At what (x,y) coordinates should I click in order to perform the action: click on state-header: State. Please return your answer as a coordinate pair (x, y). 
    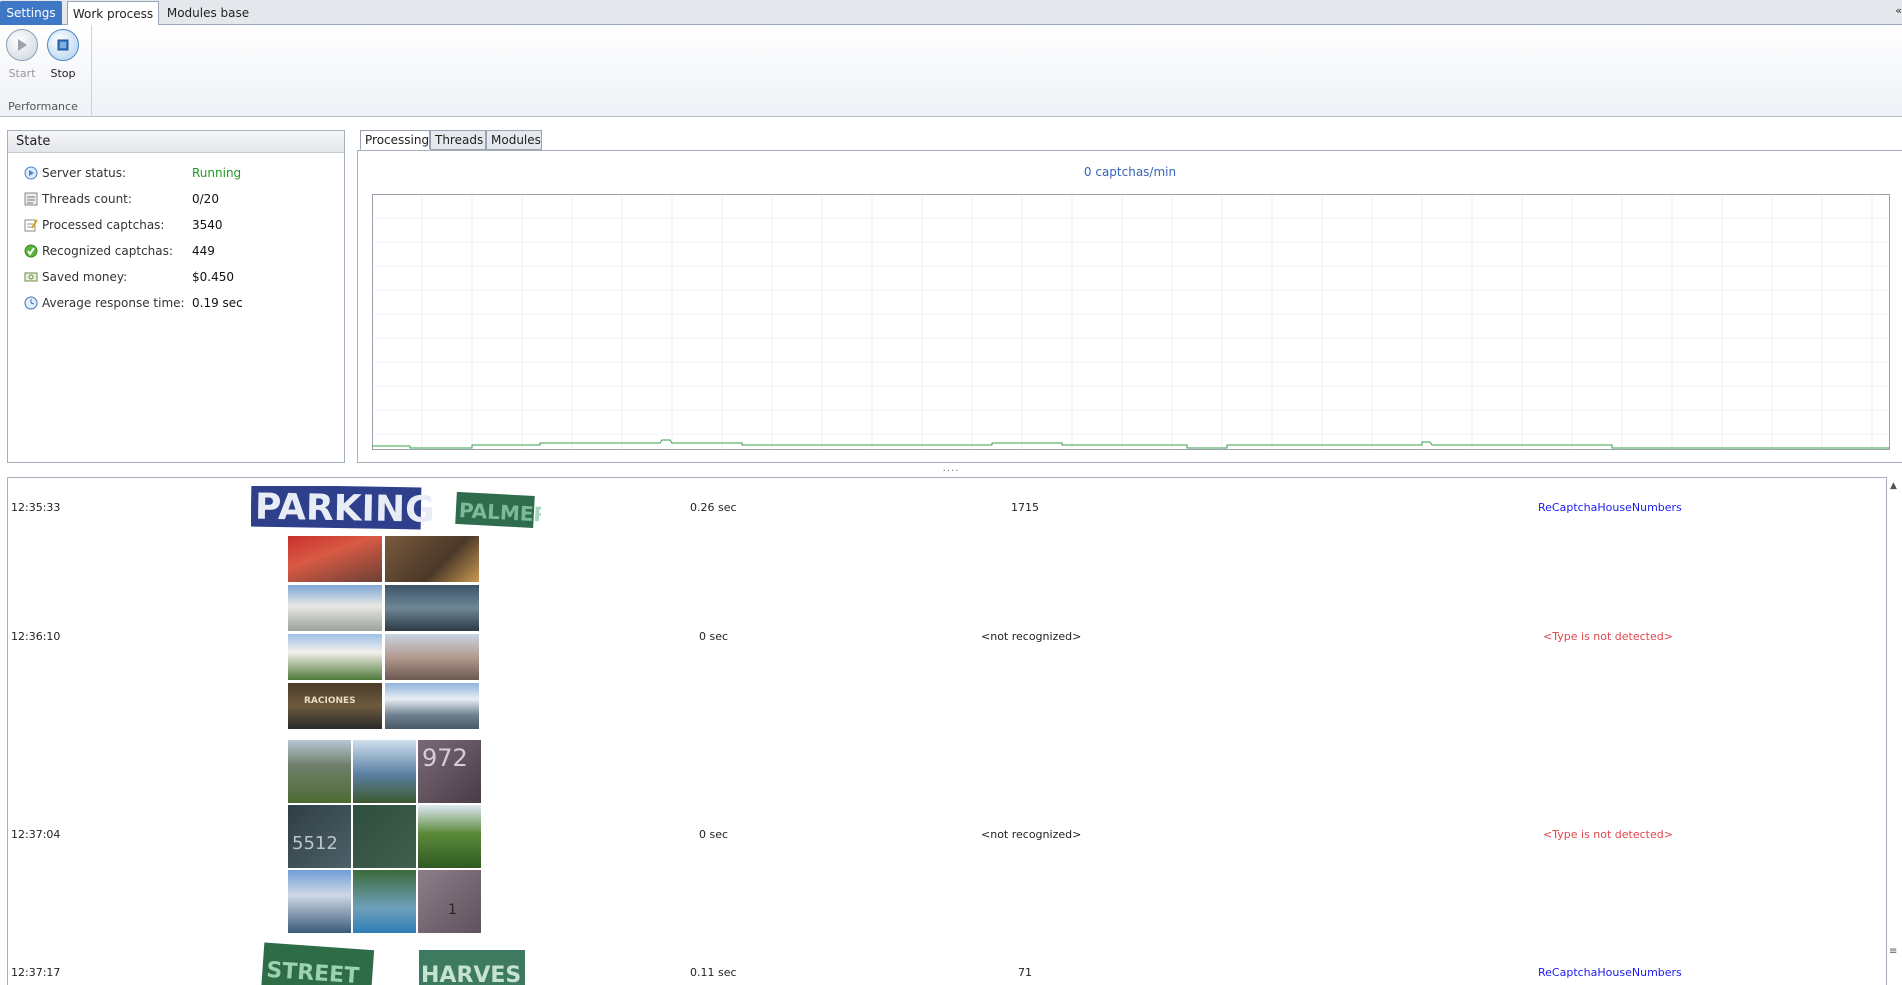
    Looking at the image, I should click on (176, 142).